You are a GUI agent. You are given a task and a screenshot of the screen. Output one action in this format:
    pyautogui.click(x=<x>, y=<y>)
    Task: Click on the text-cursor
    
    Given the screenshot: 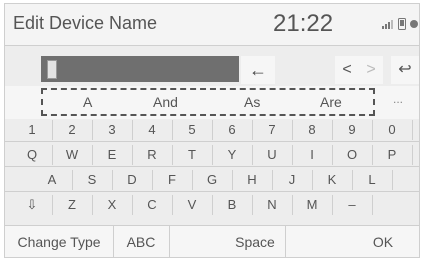 What is the action you would take?
    pyautogui.click(x=52, y=69)
    